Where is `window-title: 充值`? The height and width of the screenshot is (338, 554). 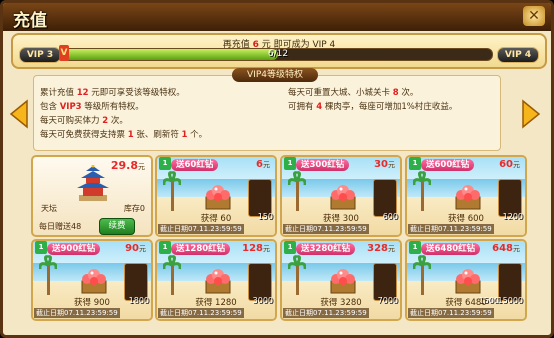 window-title: 充值 is located at coordinates (30, 21).